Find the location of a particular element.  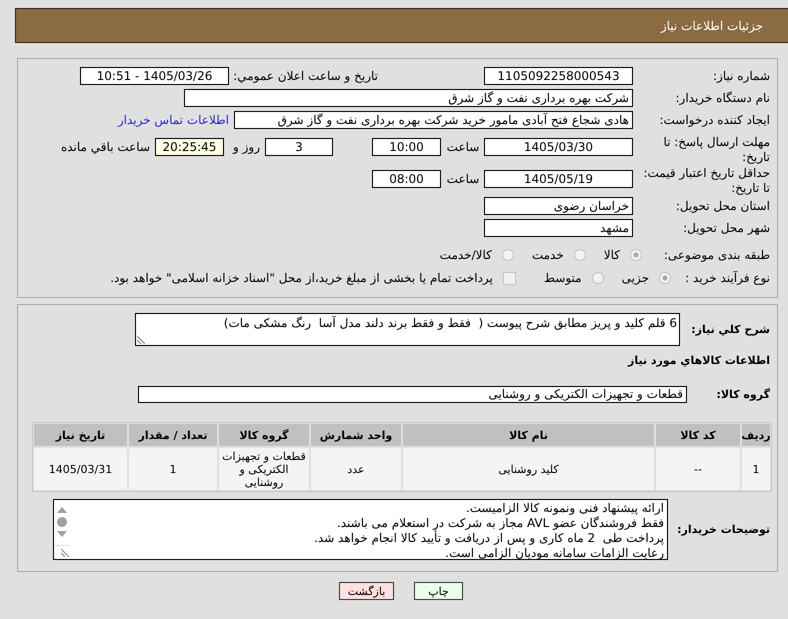

deadline-time-field: 10:00 is located at coordinates (406, 147).